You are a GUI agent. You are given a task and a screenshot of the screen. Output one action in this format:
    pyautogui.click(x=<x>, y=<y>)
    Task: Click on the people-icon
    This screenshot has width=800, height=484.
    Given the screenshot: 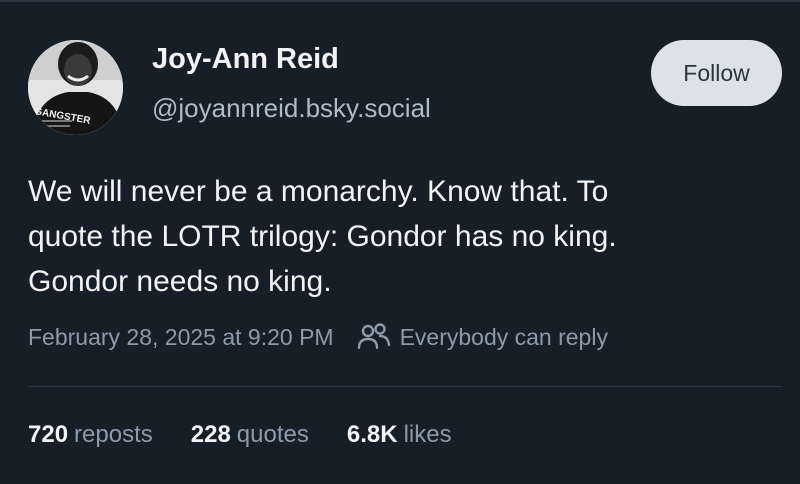 What is the action you would take?
    pyautogui.click(x=374, y=337)
    